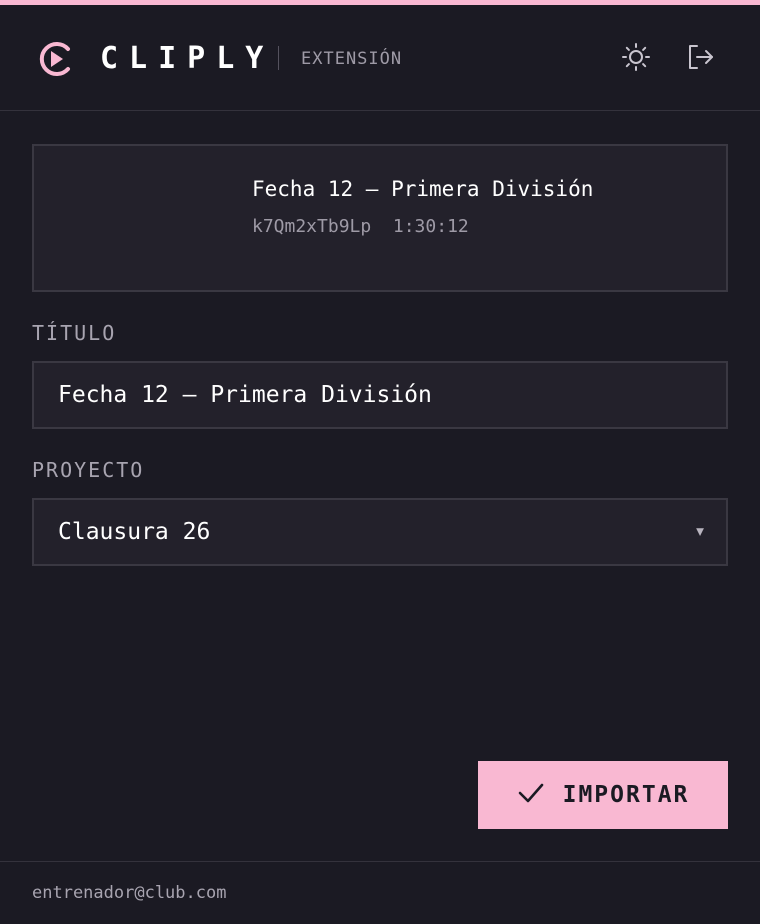 This screenshot has width=760, height=924. Describe the element at coordinates (423, 189) in the screenshot. I see `video-title: Fecha 12 — Primera División` at that location.